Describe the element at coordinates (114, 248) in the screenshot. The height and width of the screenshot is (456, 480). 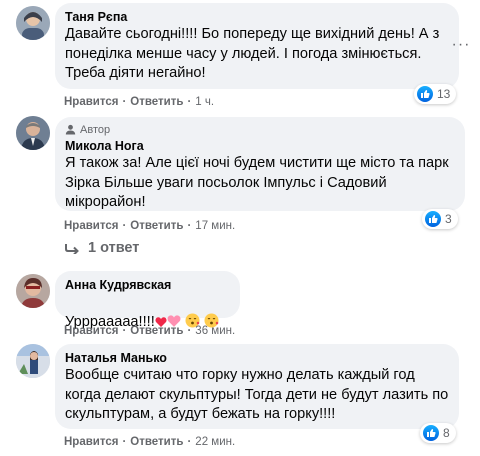
I see `replies-count: 1 ответ` at that location.